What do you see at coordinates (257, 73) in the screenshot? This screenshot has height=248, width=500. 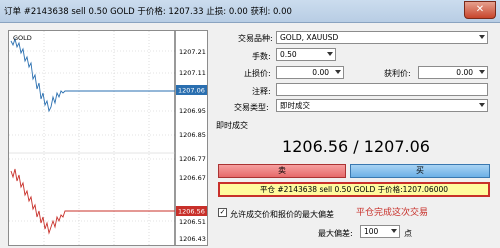 I see `stop-loss-label: 止损价:` at bounding box center [257, 73].